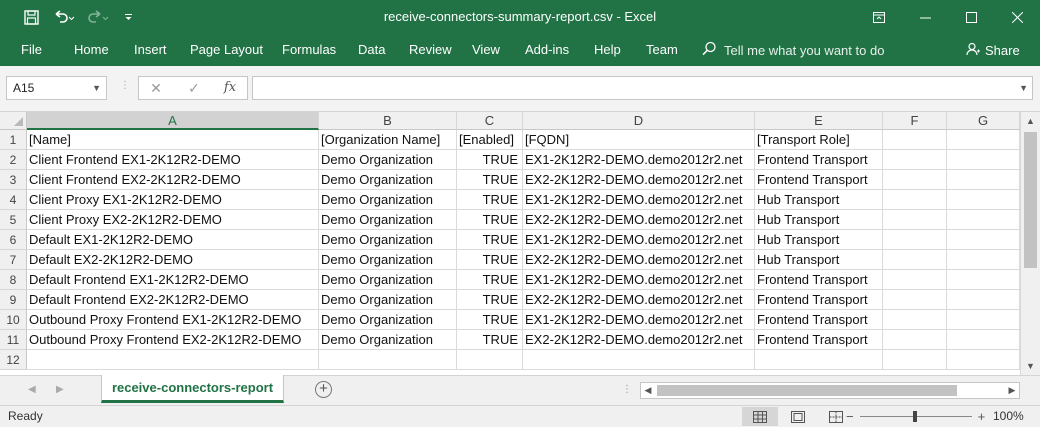 Image resolution: width=1040 pixels, height=427 pixels. Describe the element at coordinates (32, 390) in the screenshot. I see `scroll-tabs-left-icon: ◀` at that location.